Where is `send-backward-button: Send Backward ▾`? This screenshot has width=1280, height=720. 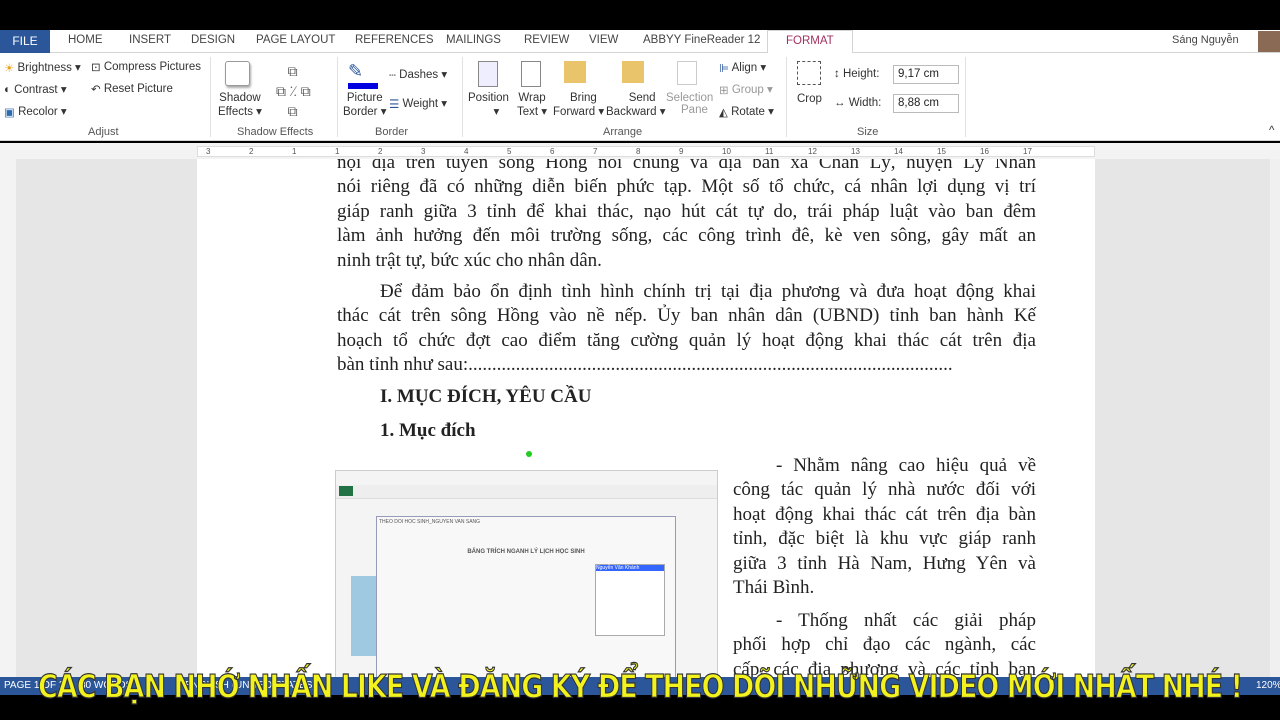 send-backward-button: Send Backward ▾ is located at coordinates (635, 105).